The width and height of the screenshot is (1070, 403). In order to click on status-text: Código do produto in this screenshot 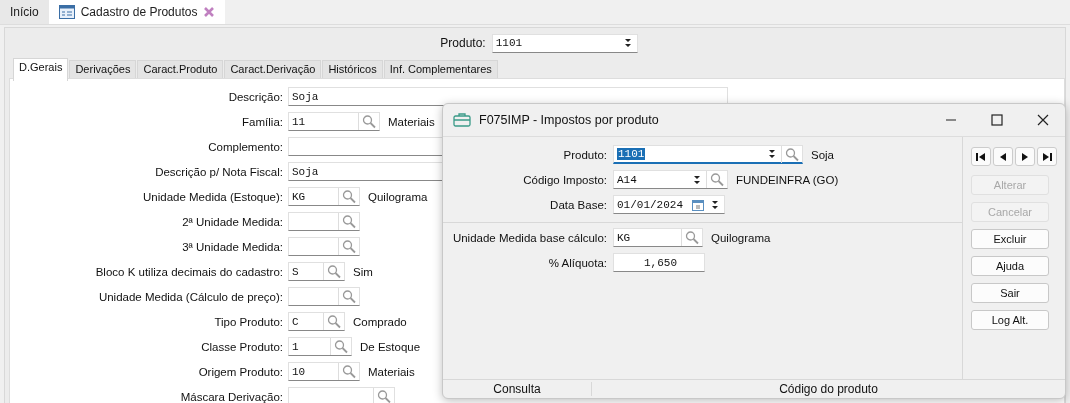, I will do `click(828, 389)`.